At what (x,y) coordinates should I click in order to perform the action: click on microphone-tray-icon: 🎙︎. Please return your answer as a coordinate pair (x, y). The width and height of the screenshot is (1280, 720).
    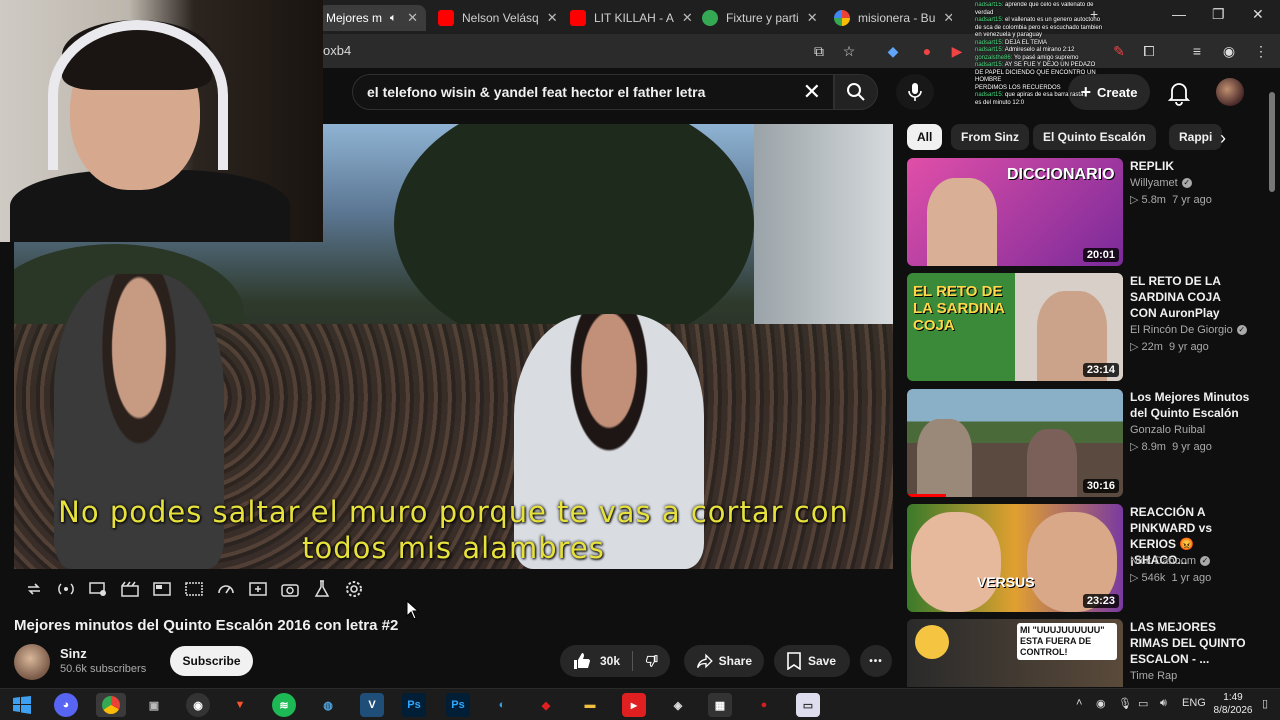
    Looking at the image, I should click on (1125, 703).